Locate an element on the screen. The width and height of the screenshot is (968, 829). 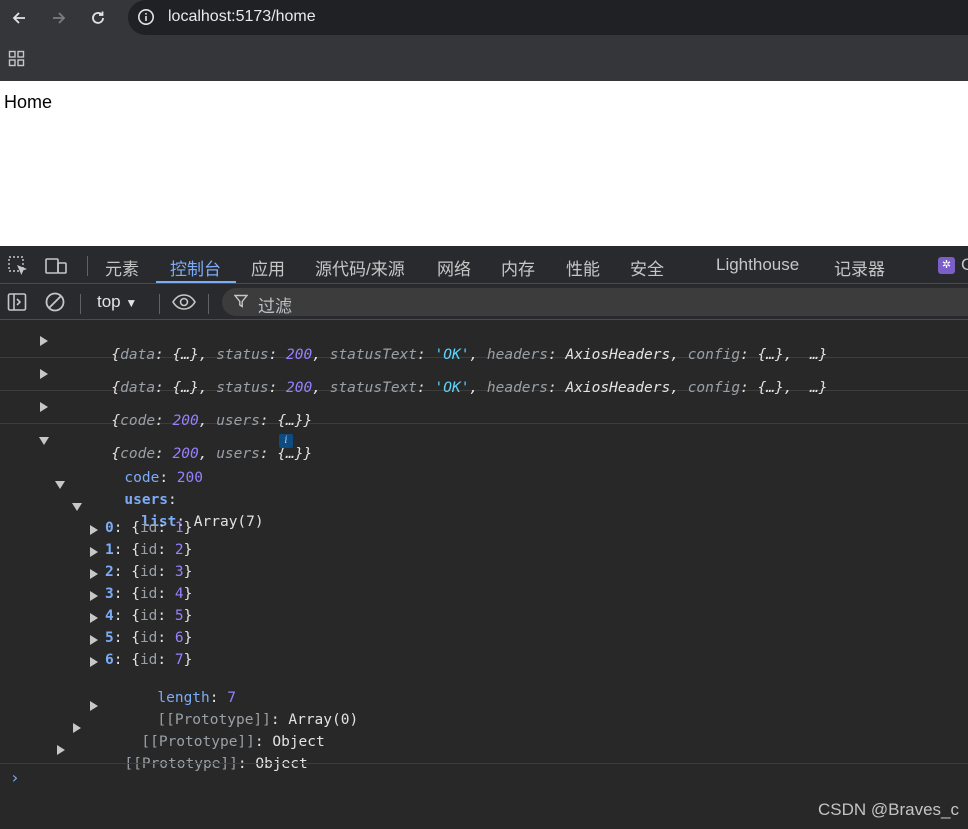
device-toolbar-icon is located at coordinates (56, 268).